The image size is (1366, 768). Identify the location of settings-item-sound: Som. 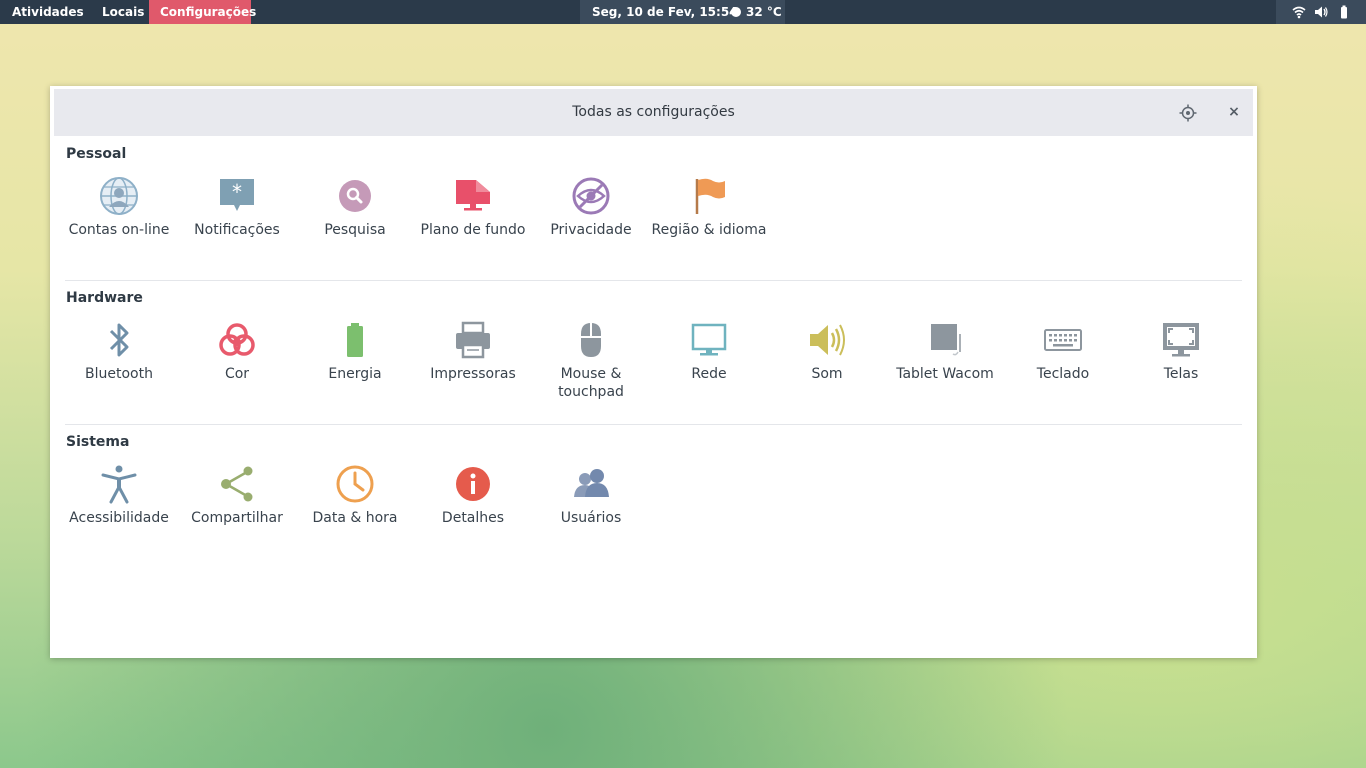
(827, 370).